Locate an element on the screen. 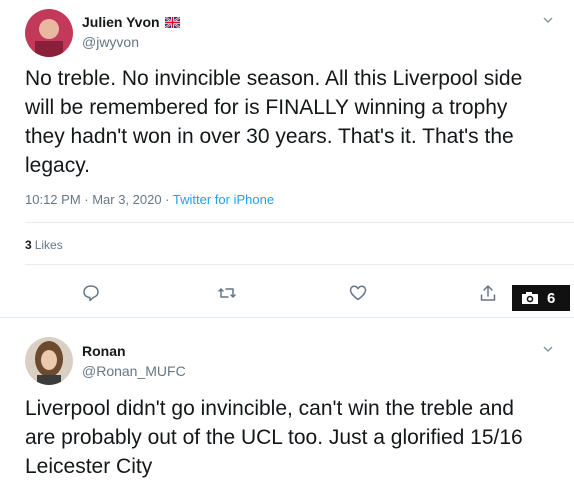  uk-flag-icon is located at coordinates (172, 23).